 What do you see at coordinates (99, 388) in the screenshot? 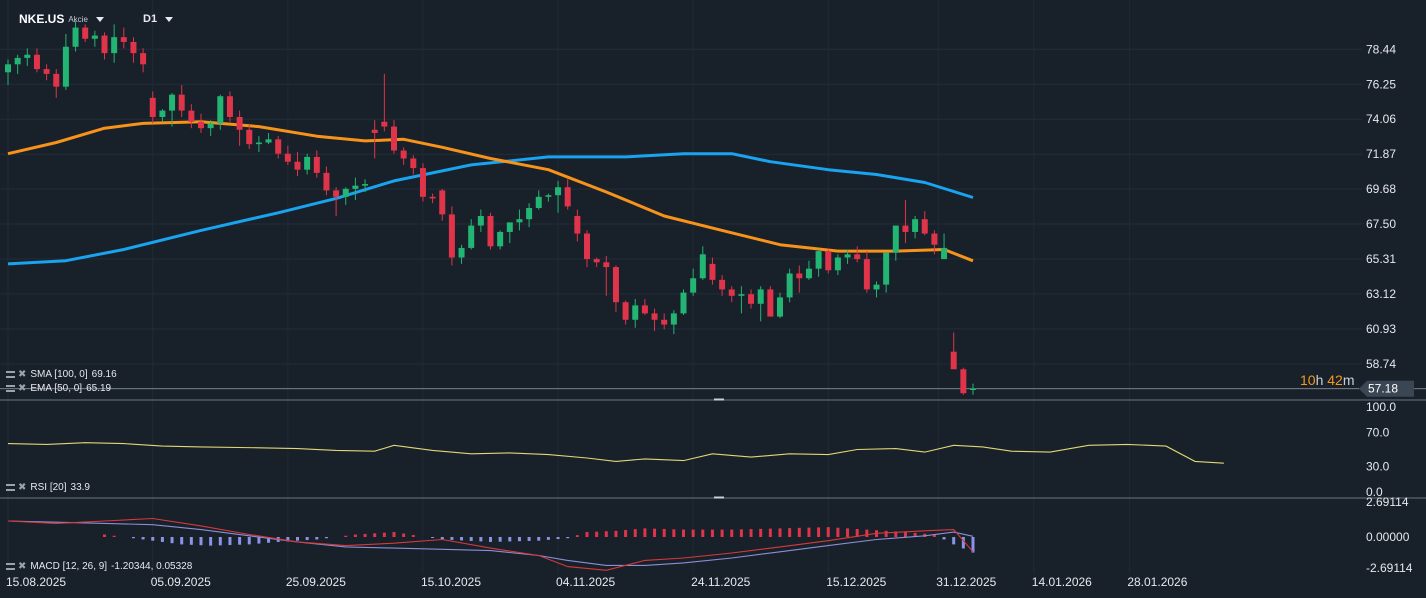
I see `ema-value: 65.19` at bounding box center [99, 388].